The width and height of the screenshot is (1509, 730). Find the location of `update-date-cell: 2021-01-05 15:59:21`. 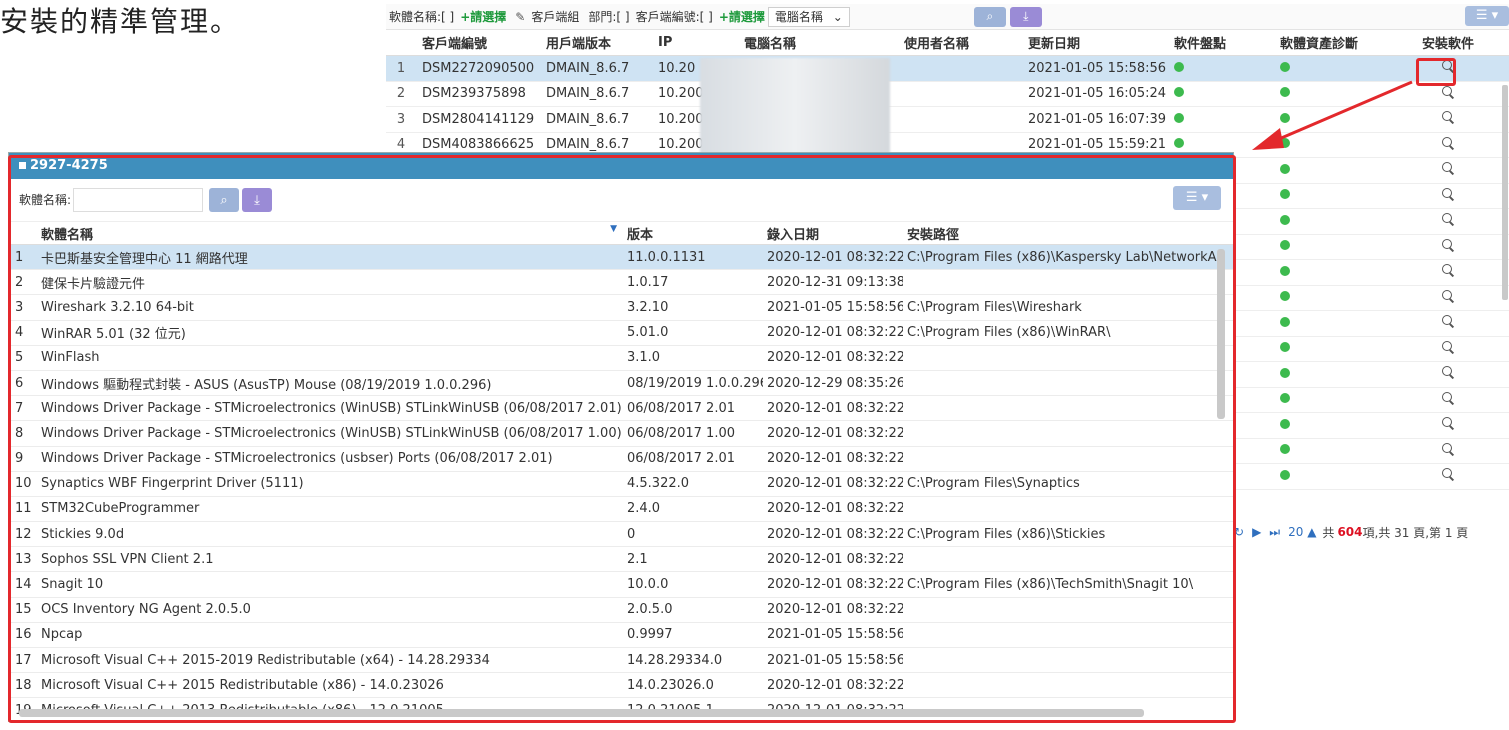

update-date-cell: 2021-01-05 15:59:21 is located at coordinates (1097, 145).